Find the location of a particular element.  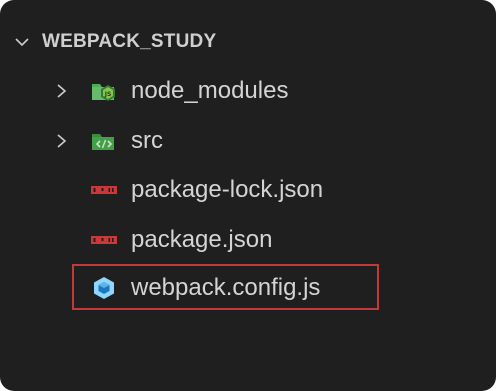

highlight-box is located at coordinates (225, 287).